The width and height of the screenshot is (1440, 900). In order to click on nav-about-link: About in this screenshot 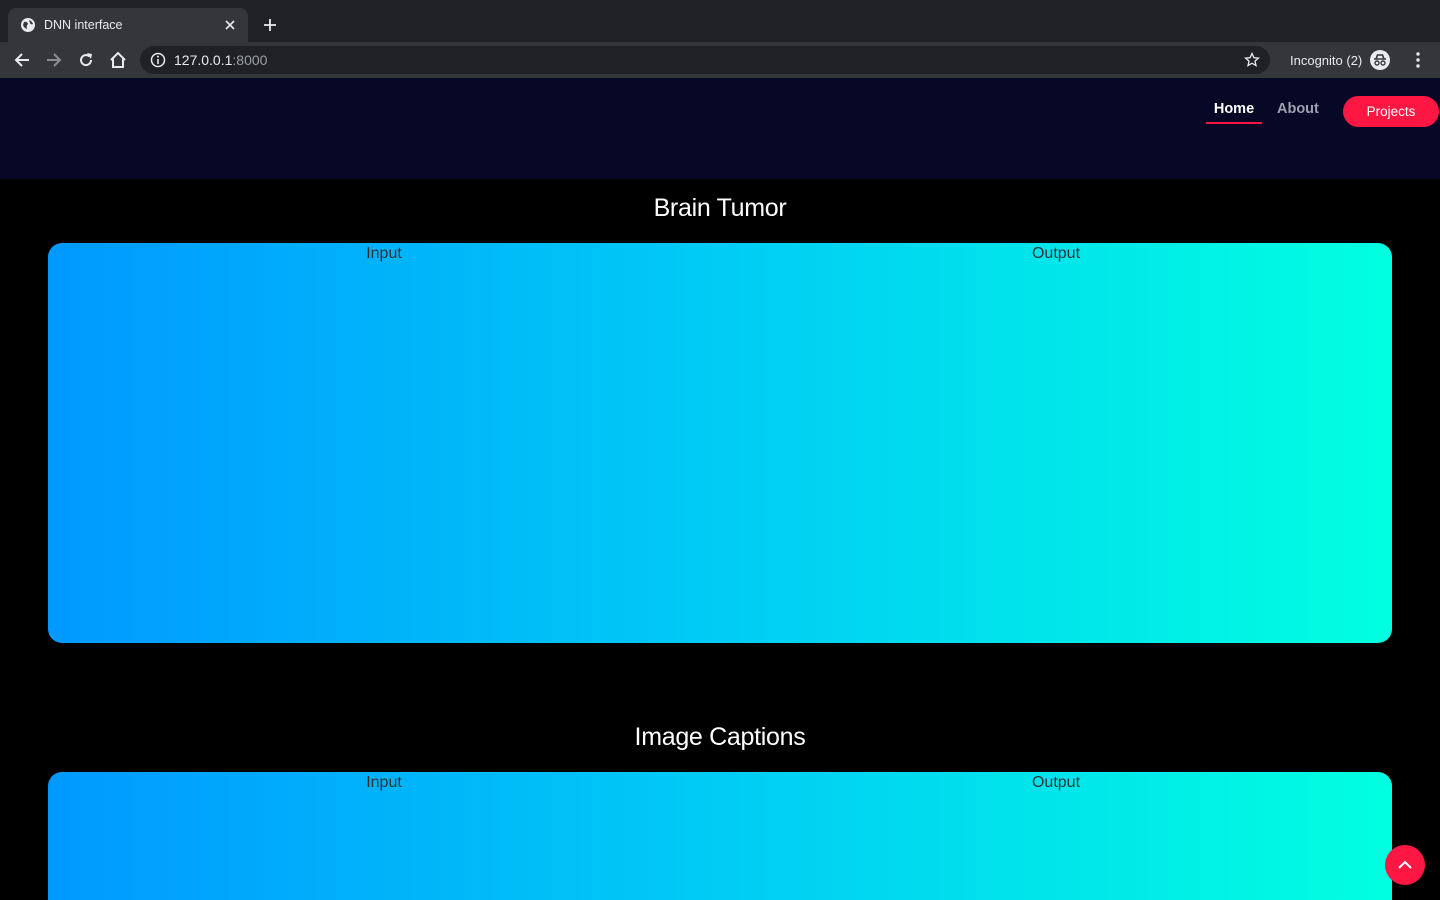, I will do `click(1298, 109)`.